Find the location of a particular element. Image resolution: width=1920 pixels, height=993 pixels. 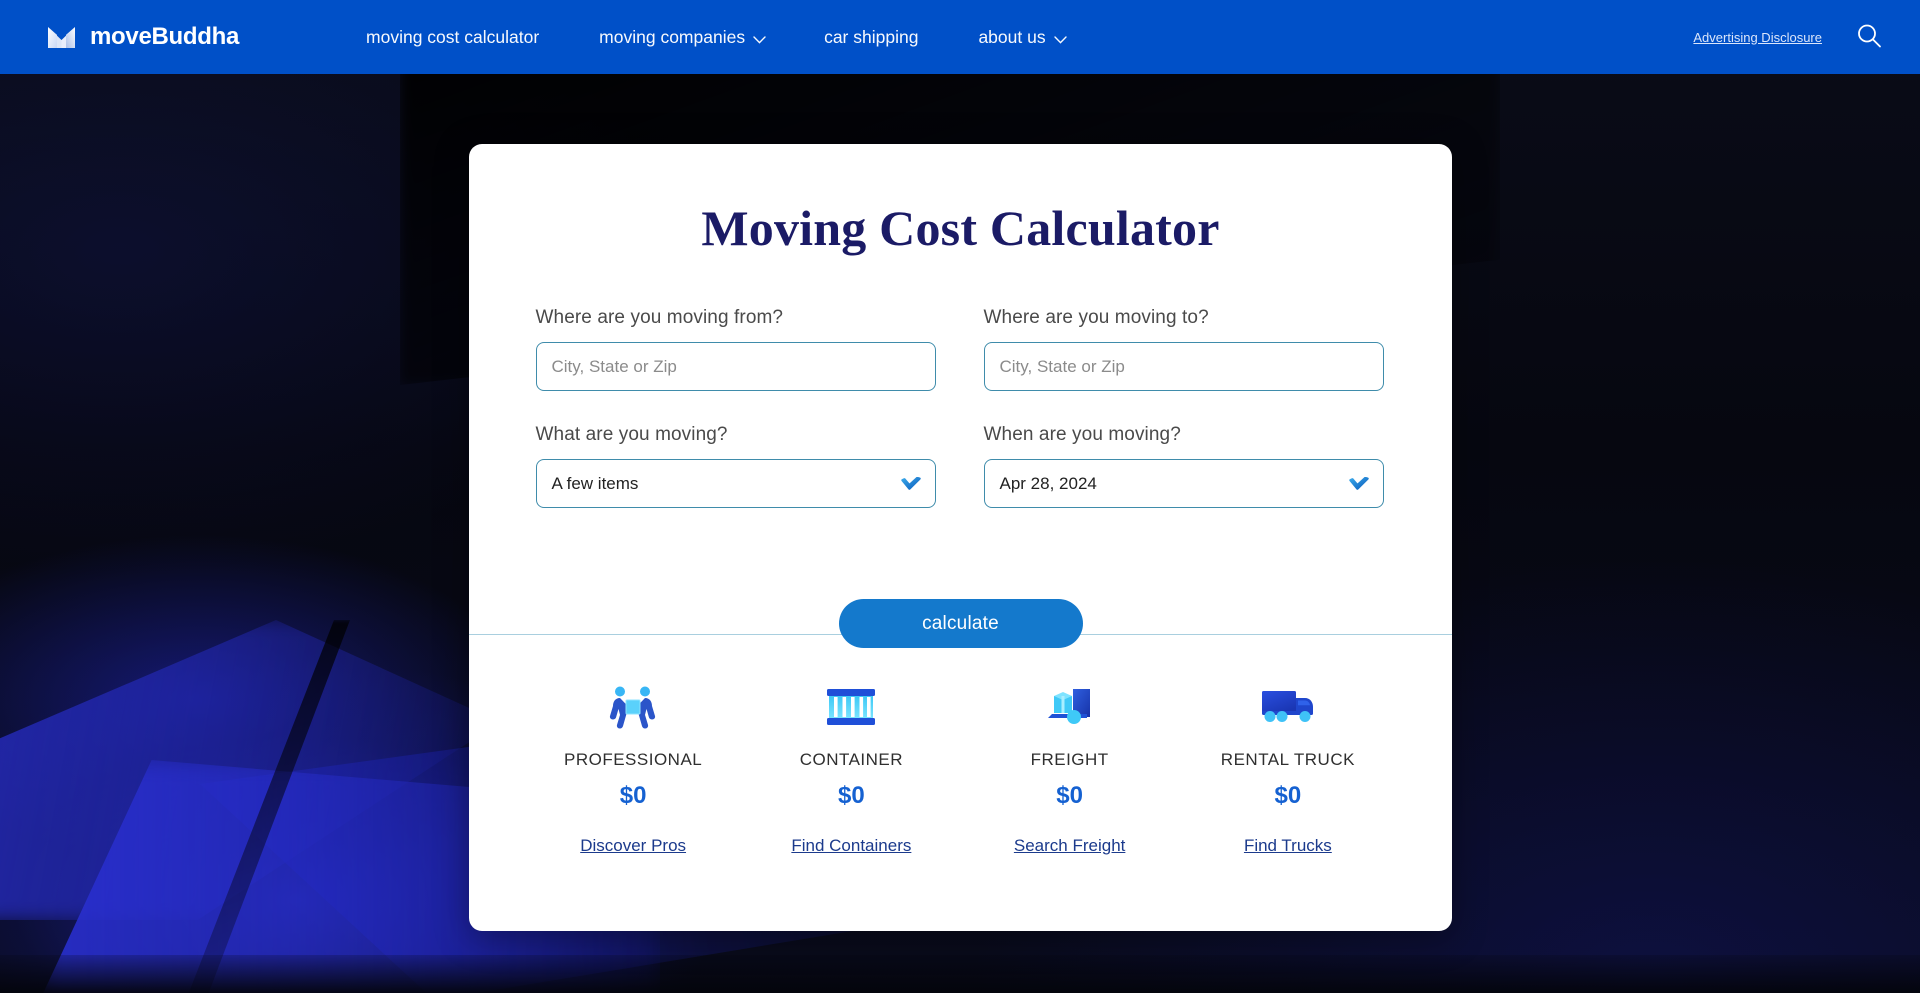

nav-item-car-shipping: car shipping is located at coordinates (871, 37).